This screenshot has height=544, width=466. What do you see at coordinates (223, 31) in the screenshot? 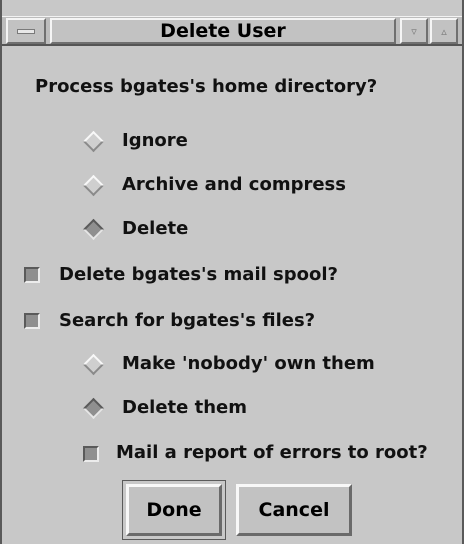
I see `window-title: Delete User` at bounding box center [223, 31].